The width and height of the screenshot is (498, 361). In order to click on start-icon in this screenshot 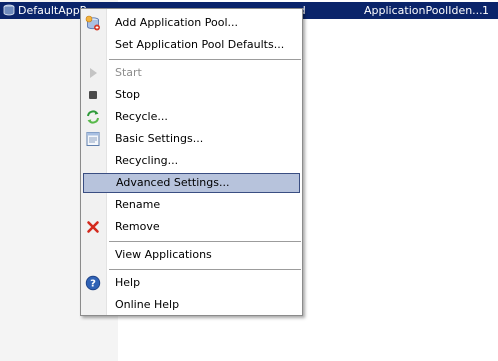, I will do `click(93, 73)`.